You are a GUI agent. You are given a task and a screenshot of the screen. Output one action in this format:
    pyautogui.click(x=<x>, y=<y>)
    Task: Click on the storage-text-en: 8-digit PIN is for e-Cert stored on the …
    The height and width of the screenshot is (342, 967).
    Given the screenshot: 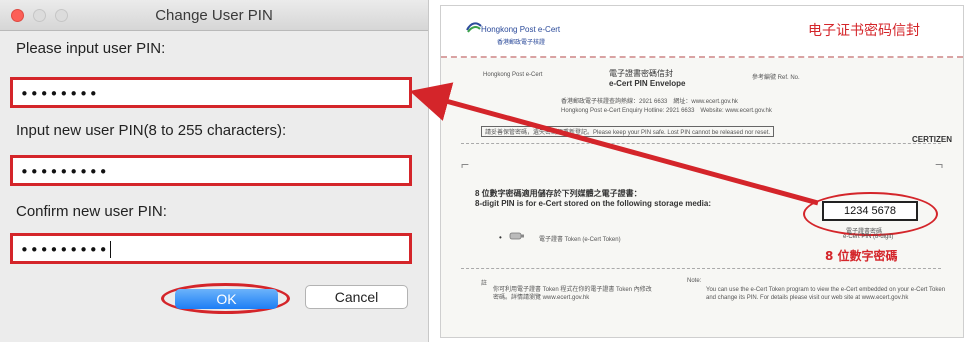 What is the action you would take?
    pyautogui.click(x=593, y=203)
    